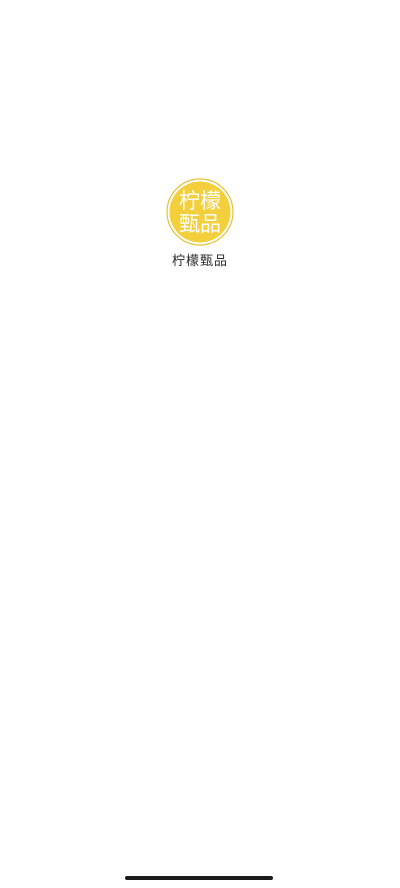 The image size is (400, 888). What do you see at coordinates (200, 201) in the screenshot?
I see `logo-text-line1: 柠檬` at bounding box center [200, 201].